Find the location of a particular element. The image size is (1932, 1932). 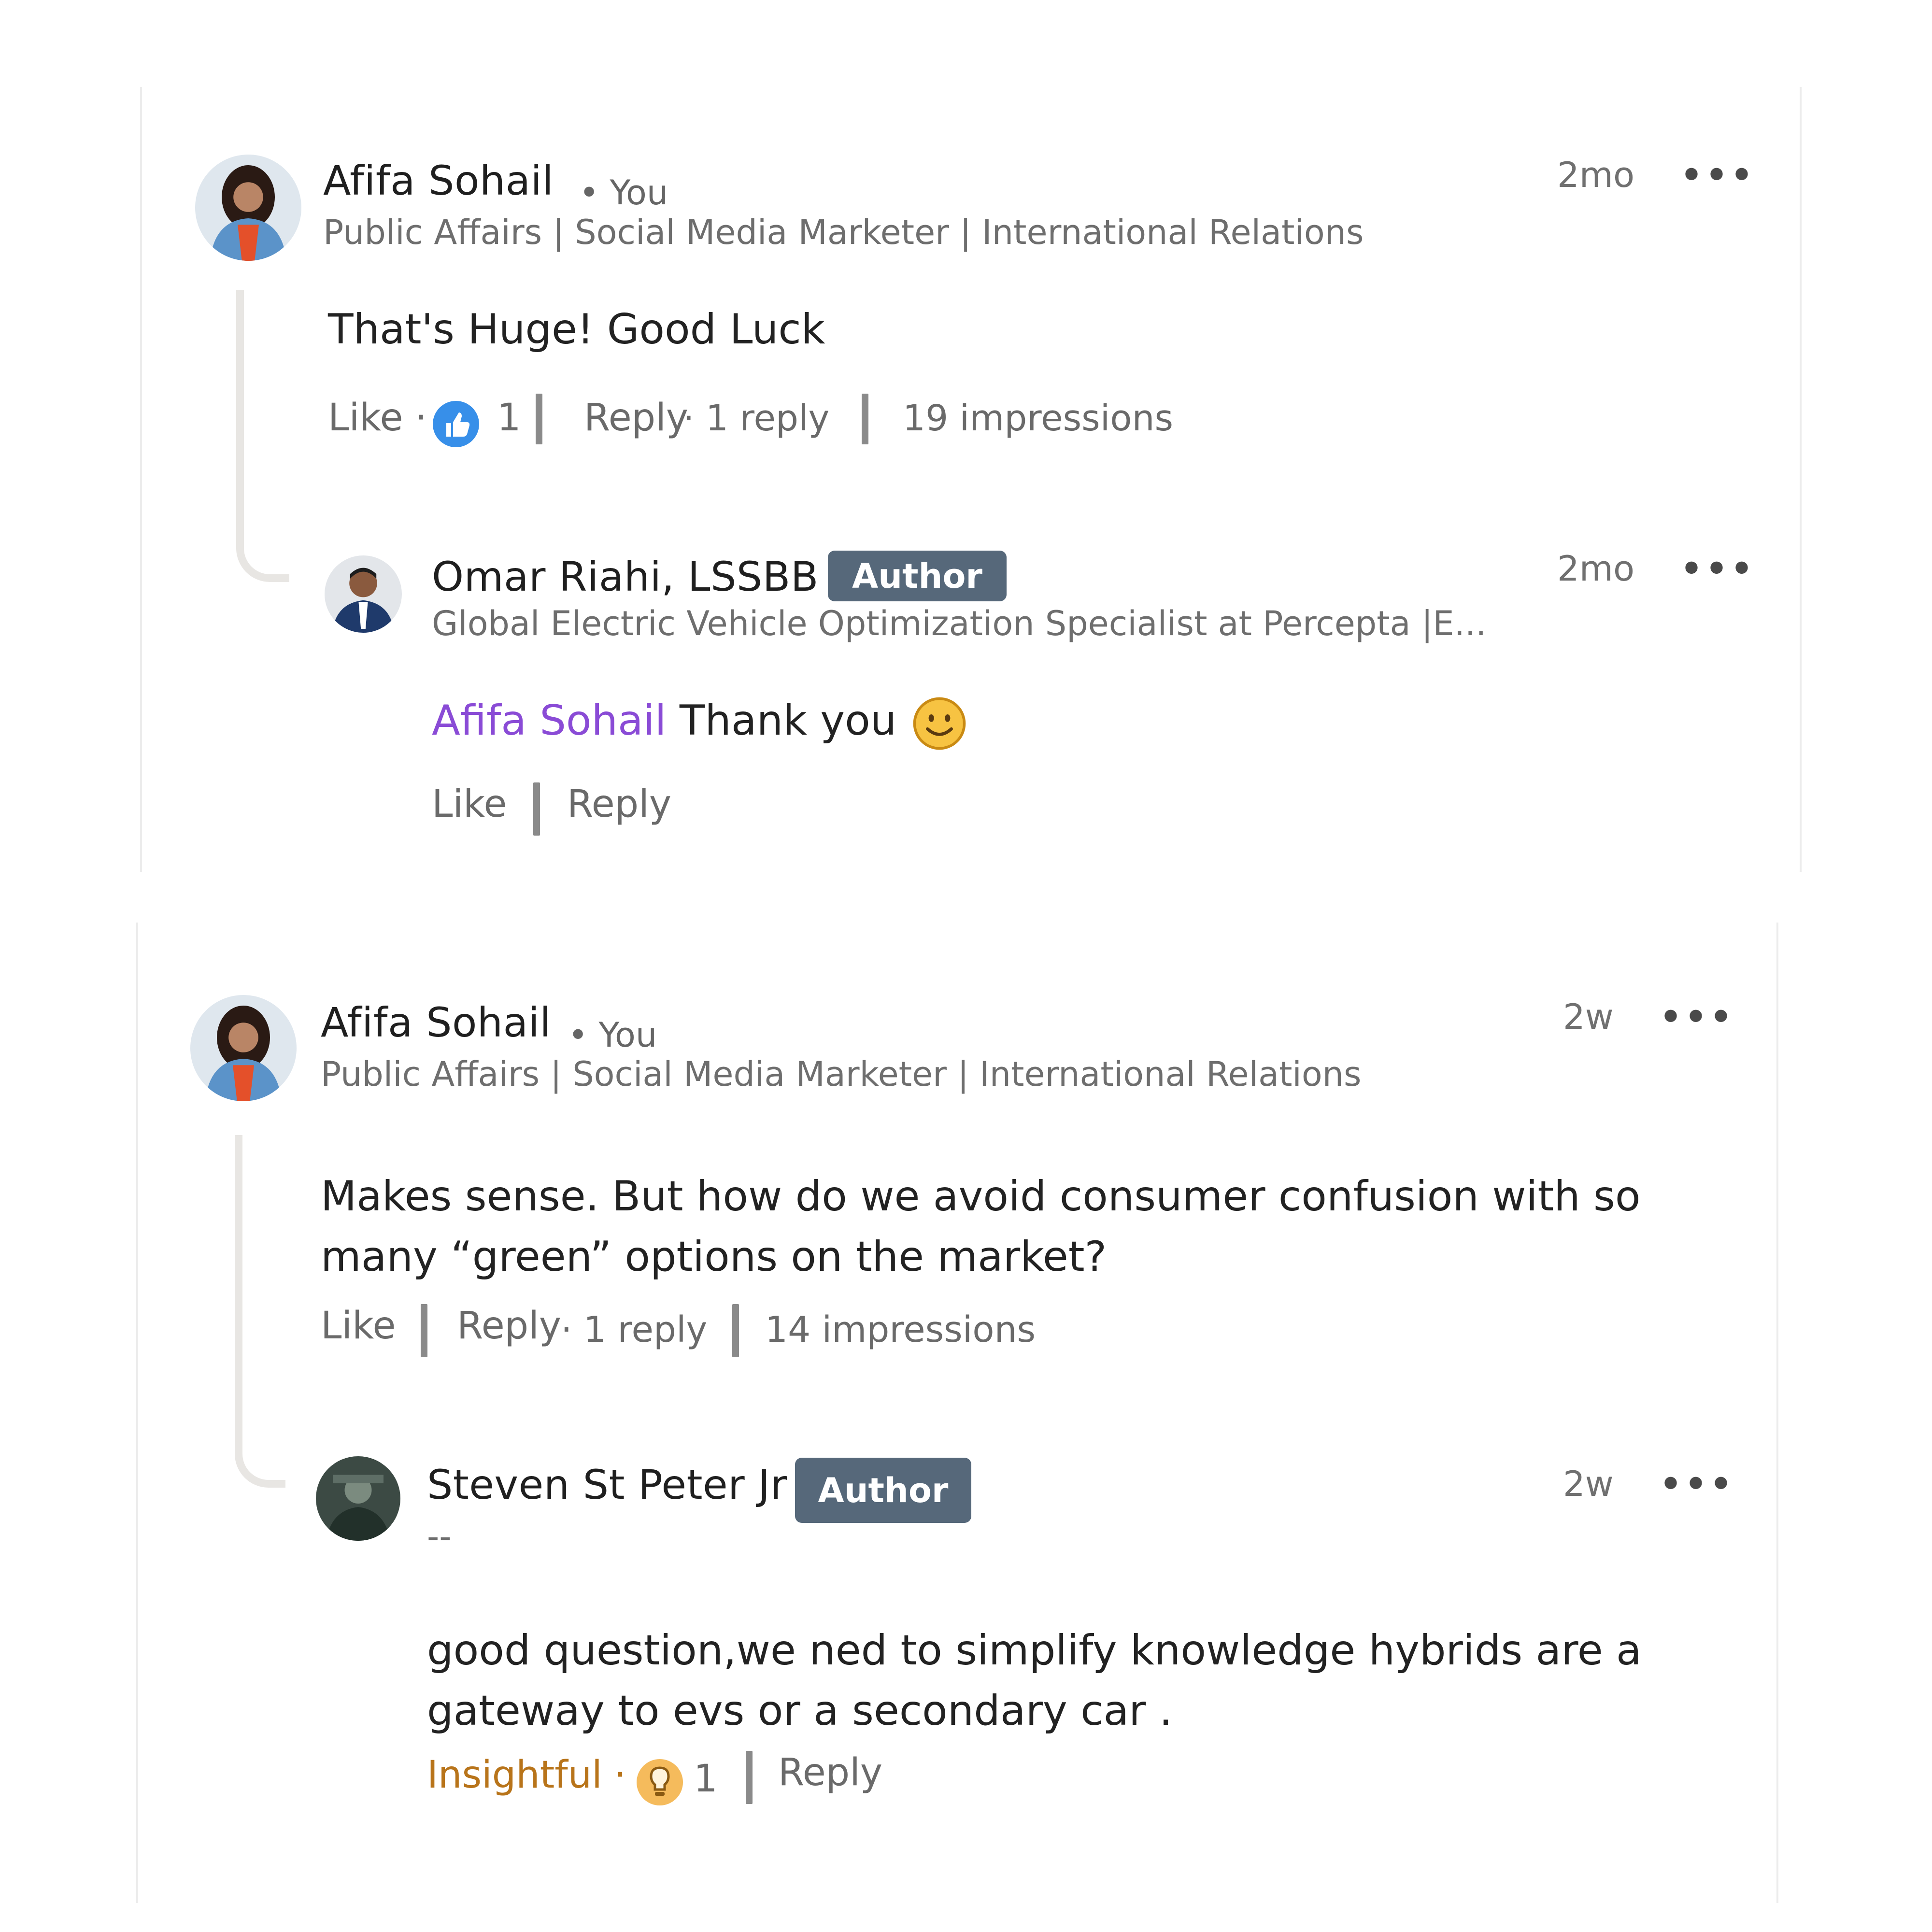

reply-headline: -- is located at coordinates (439, 1536).